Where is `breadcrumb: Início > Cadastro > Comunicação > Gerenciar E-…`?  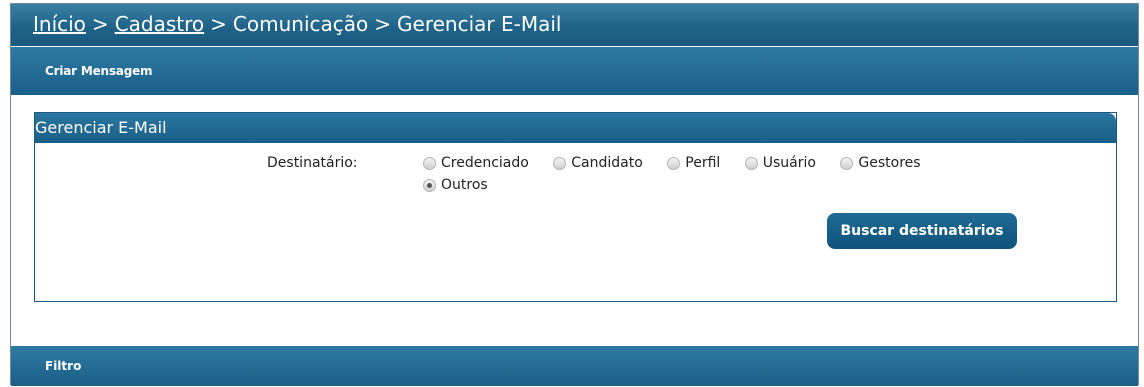 breadcrumb: Início > Cadastro > Comunicação > Gerenciar E-… is located at coordinates (574, 25).